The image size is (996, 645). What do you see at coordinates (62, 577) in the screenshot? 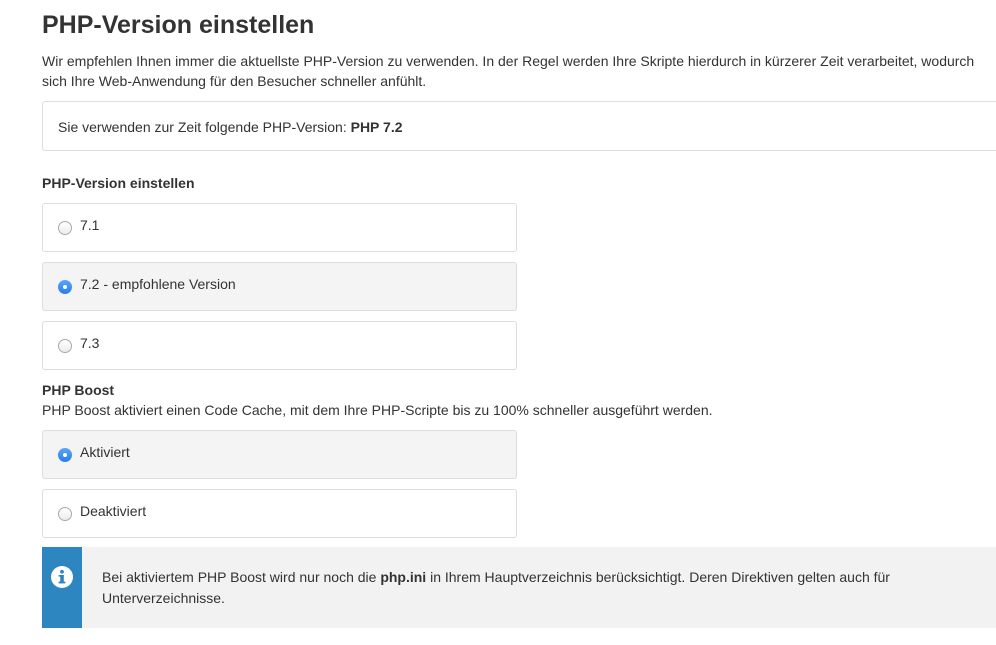
I see `info-circle-icon` at bounding box center [62, 577].